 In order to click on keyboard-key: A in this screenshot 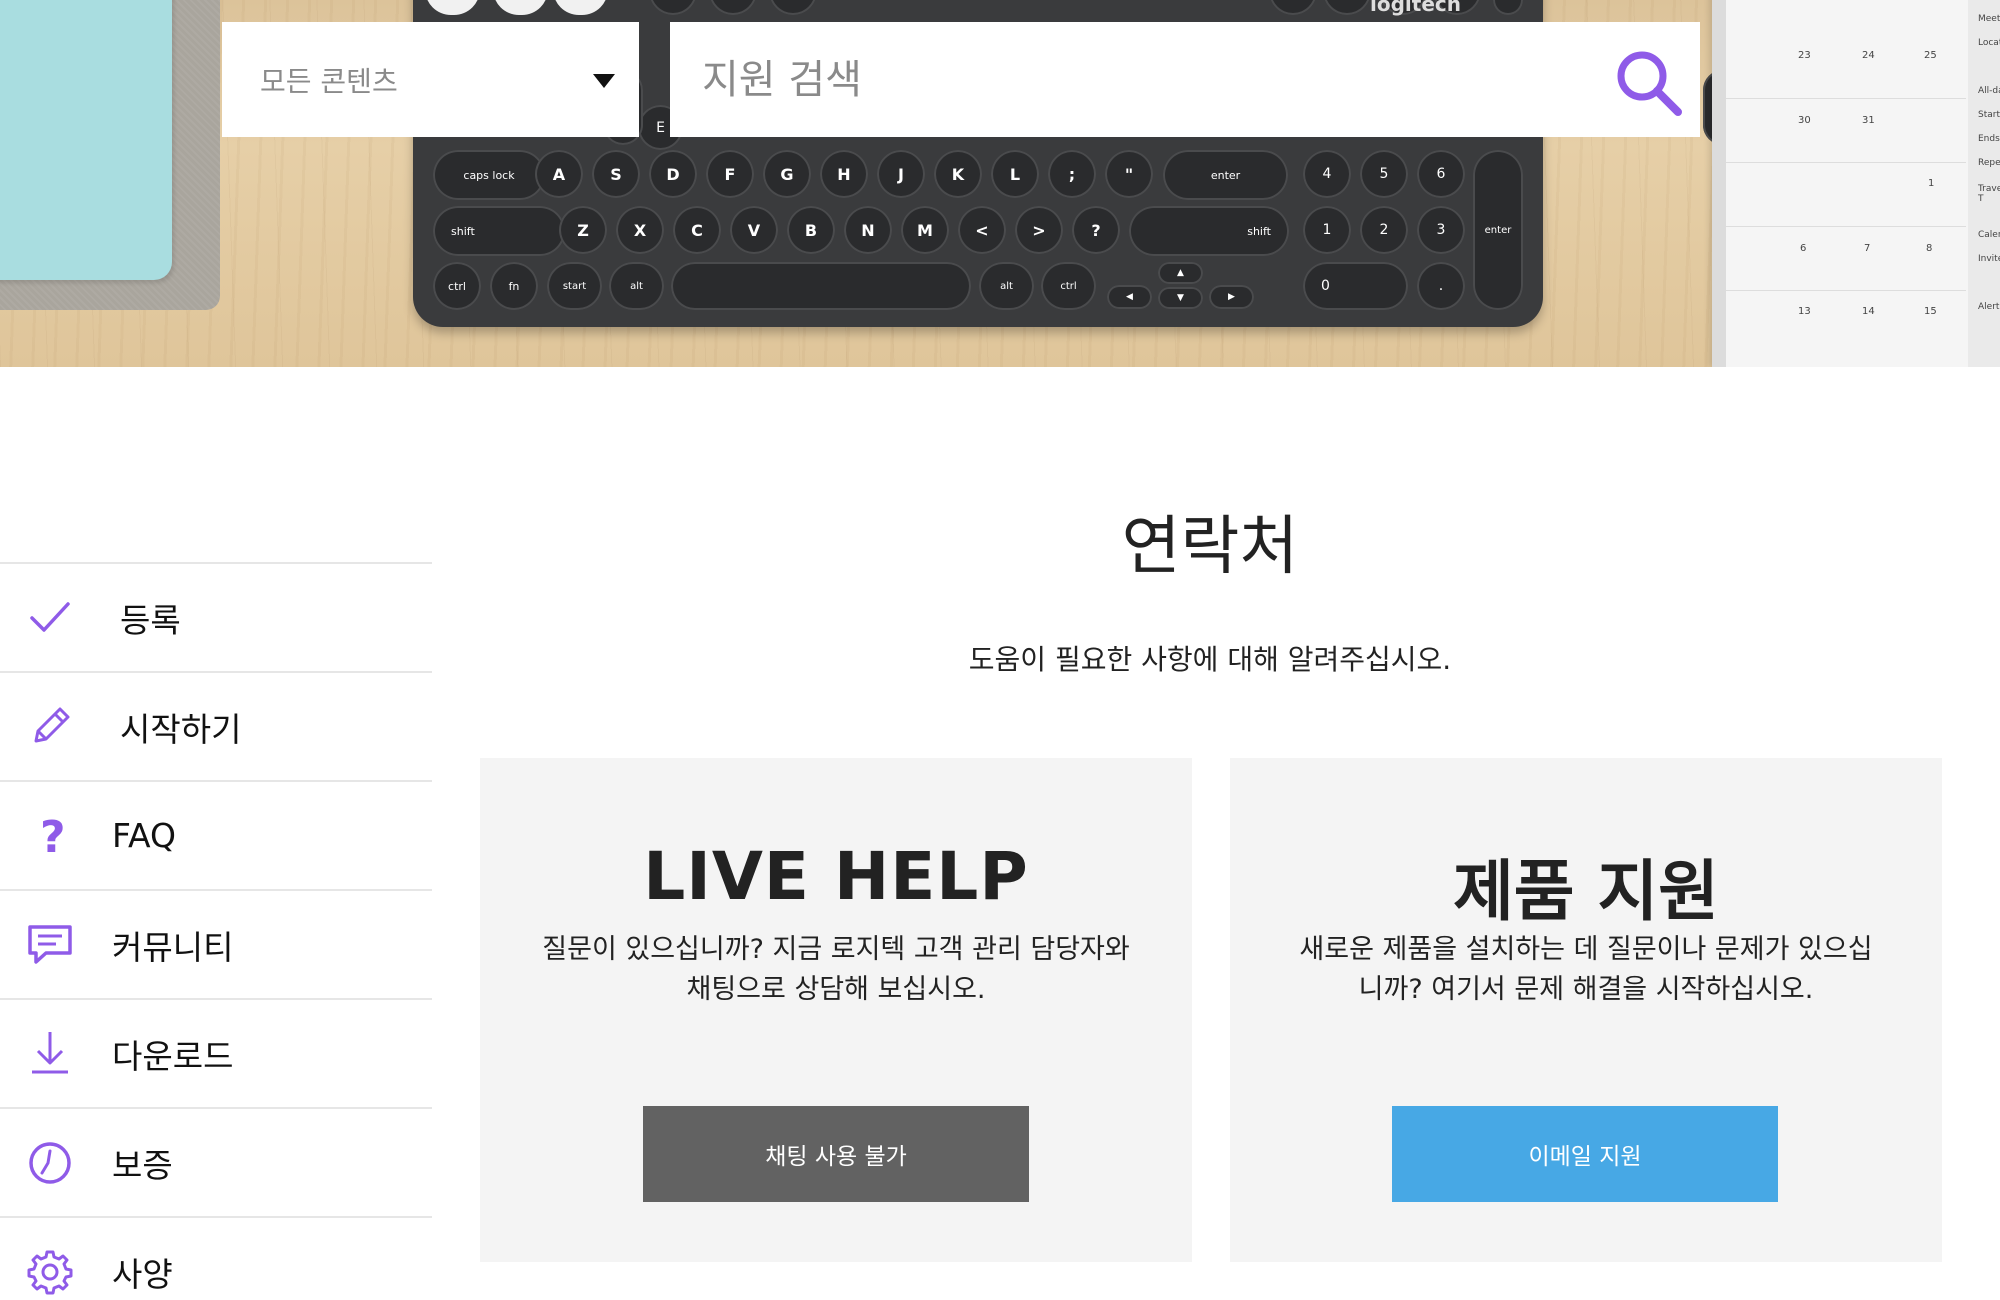, I will do `click(559, 174)`.